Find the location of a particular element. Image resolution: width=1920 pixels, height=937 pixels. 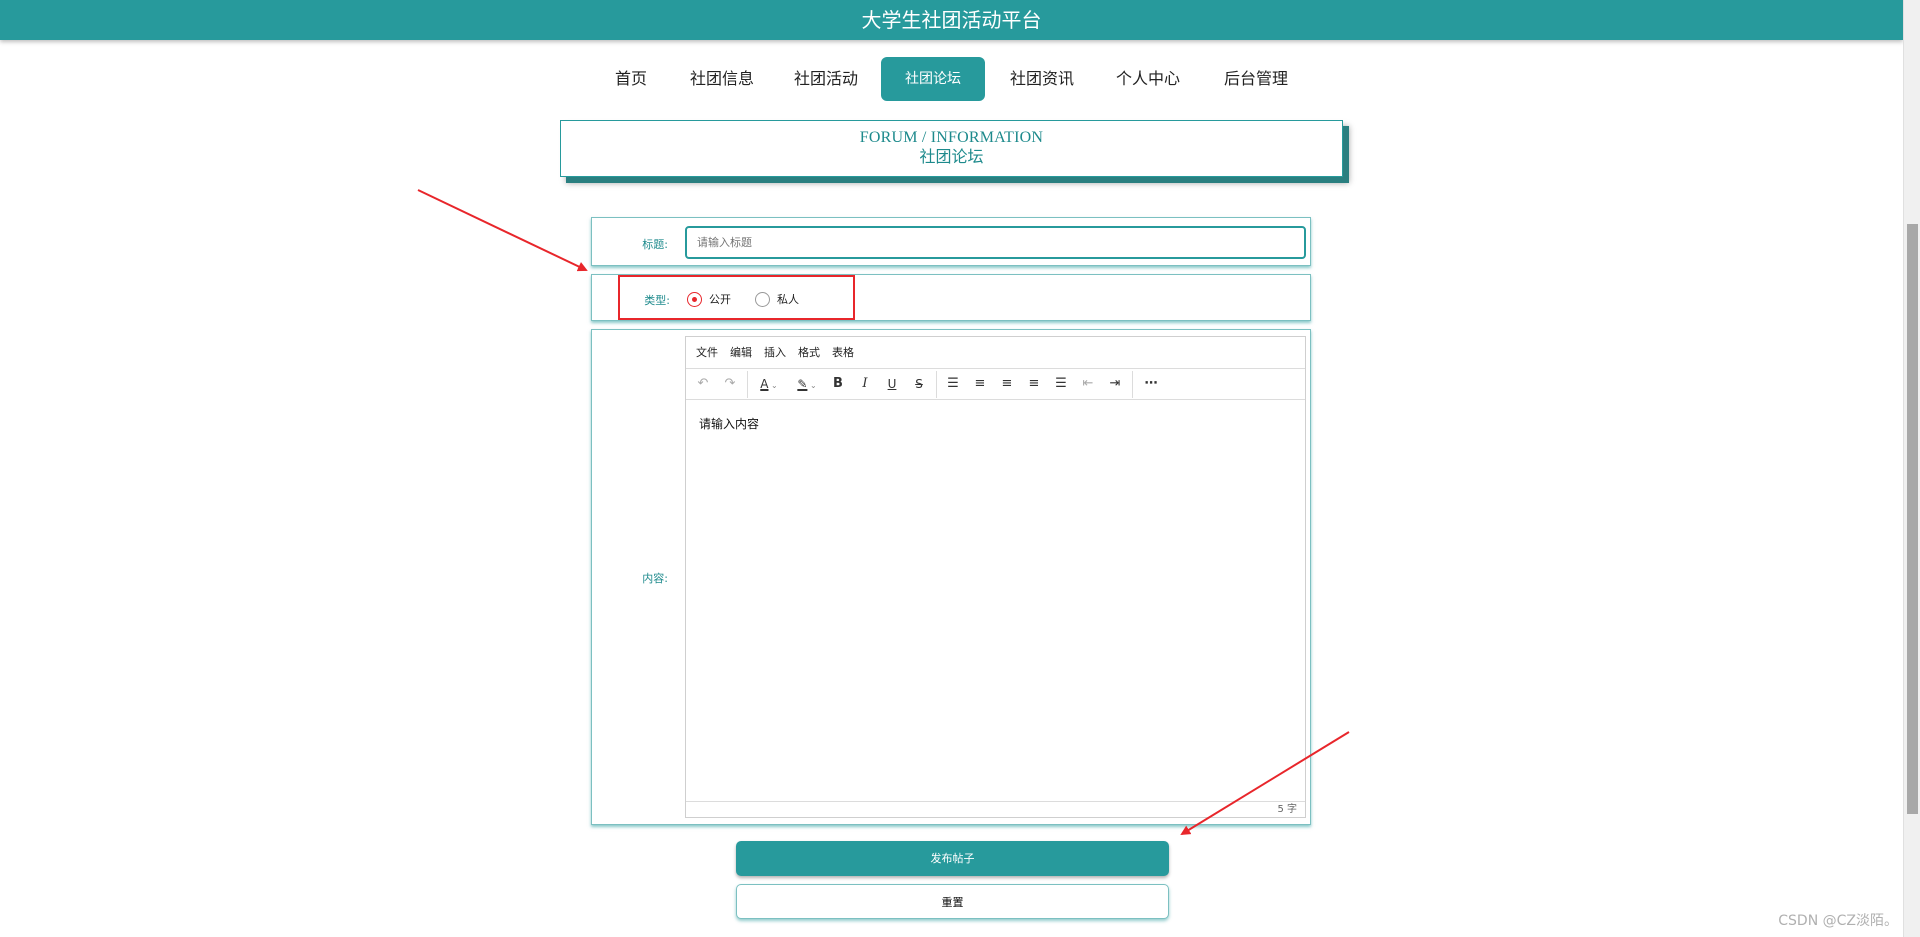

title-row: 标题: is located at coordinates (951, 241).